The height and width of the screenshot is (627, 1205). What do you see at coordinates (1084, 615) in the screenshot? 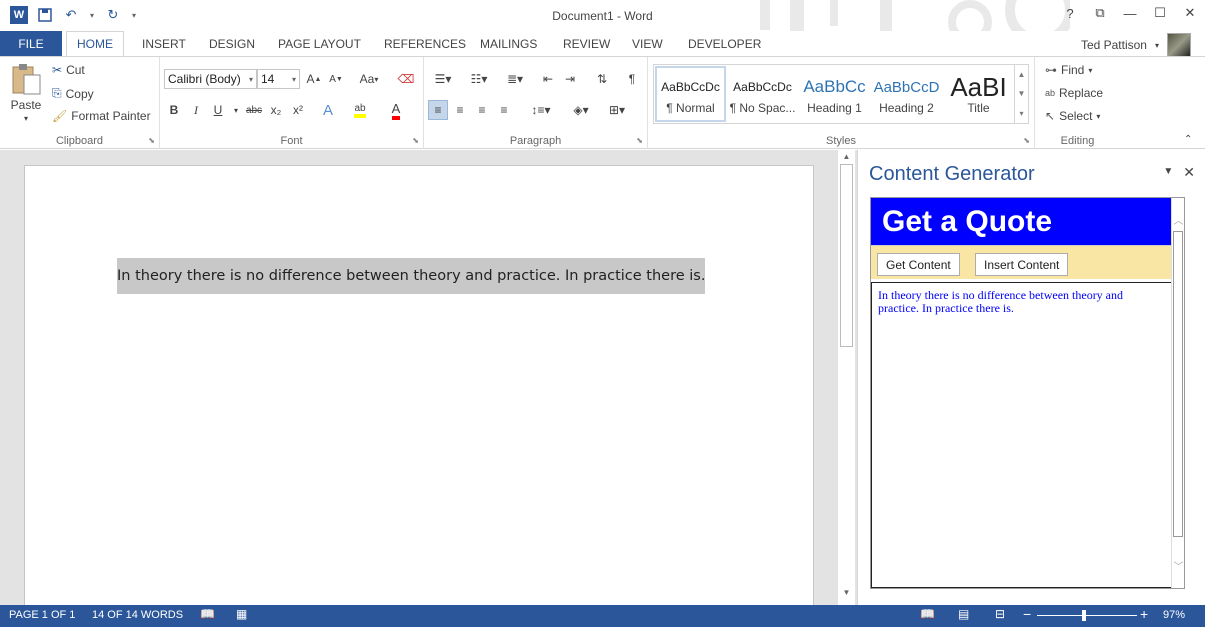
I see `zoom-slider-thumb` at bounding box center [1084, 615].